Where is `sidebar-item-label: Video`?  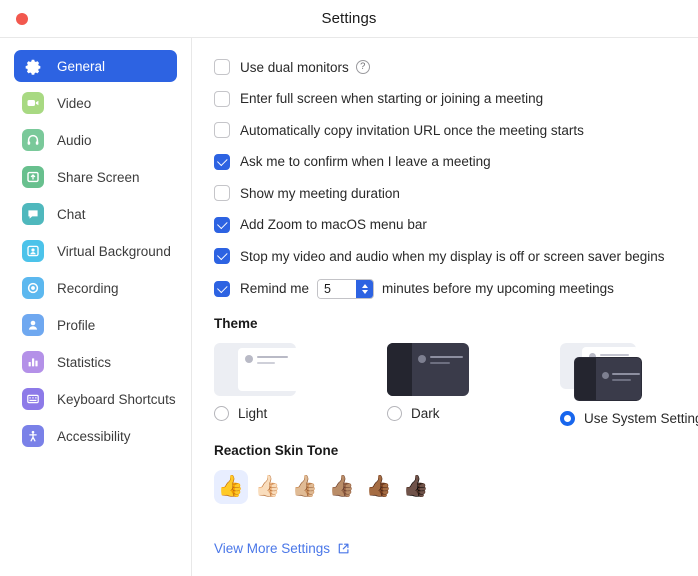
sidebar-item-label: Video is located at coordinates (74, 103).